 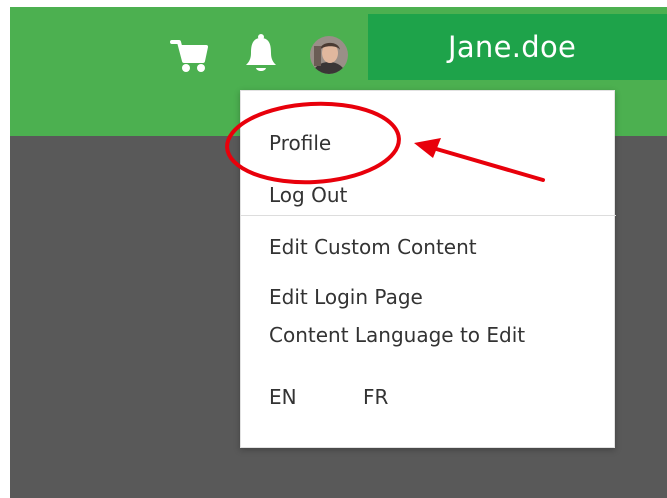 What do you see at coordinates (428, 215) in the screenshot?
I see `menu-divider` at bounding box center [428, 215].